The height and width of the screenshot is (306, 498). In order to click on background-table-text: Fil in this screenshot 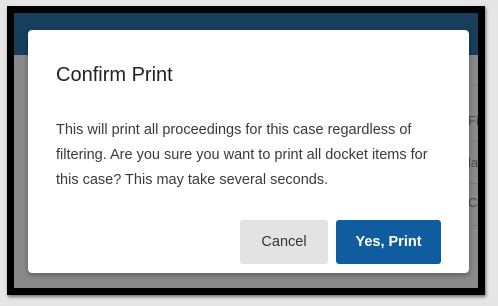, I will do `click(473, 120)`.